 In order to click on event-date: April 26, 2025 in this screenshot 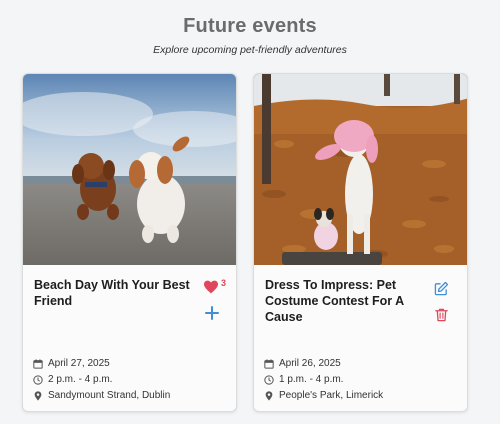, I will do `click(302, 363)`.